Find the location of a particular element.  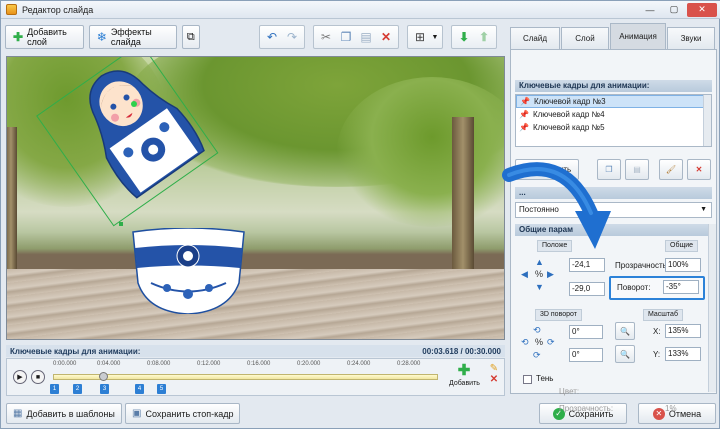

copy-keyframe-button: ❐ is located at coordinates (609, 169).